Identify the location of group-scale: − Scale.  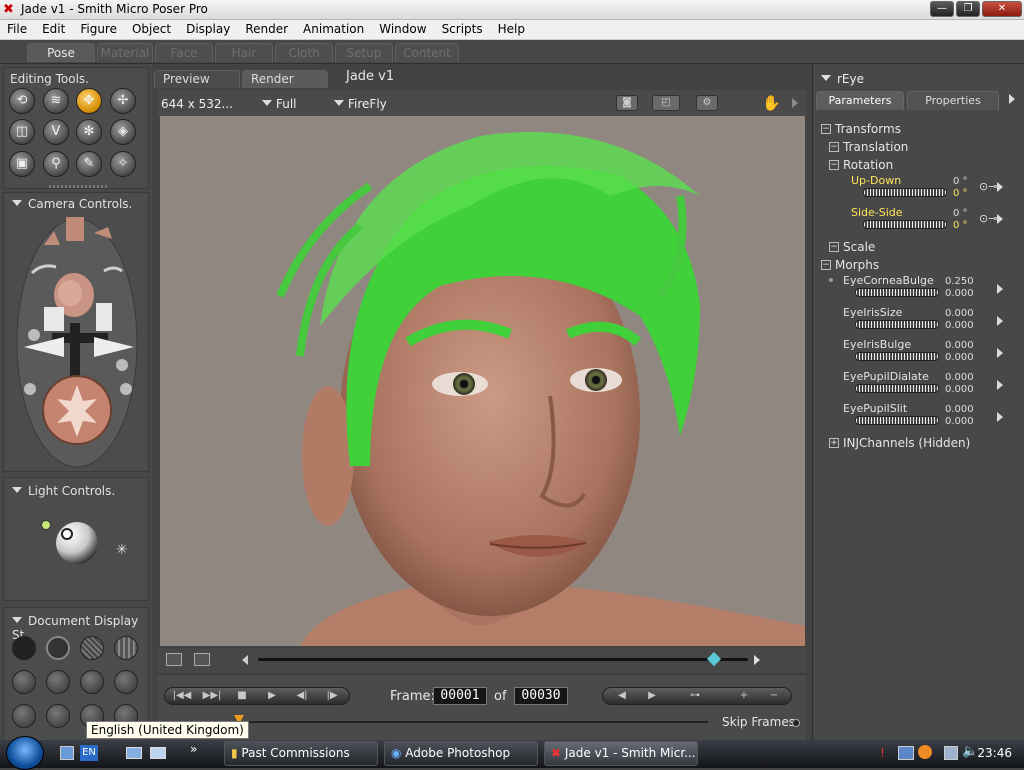
(910, 247).